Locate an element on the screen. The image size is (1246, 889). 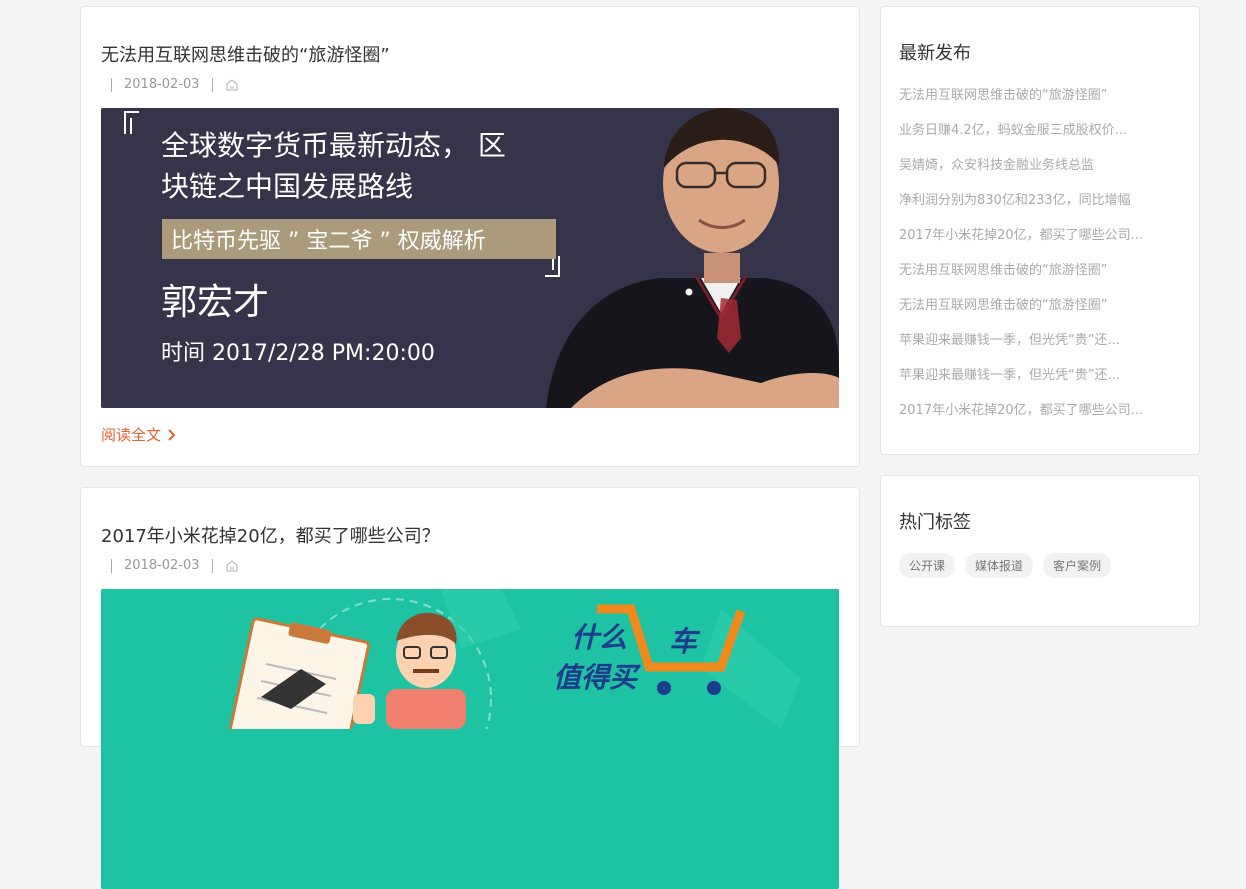
latest-post-link: 吴婧婍，众安科技金融业务线总监 is located at coordinates (1039, 171).